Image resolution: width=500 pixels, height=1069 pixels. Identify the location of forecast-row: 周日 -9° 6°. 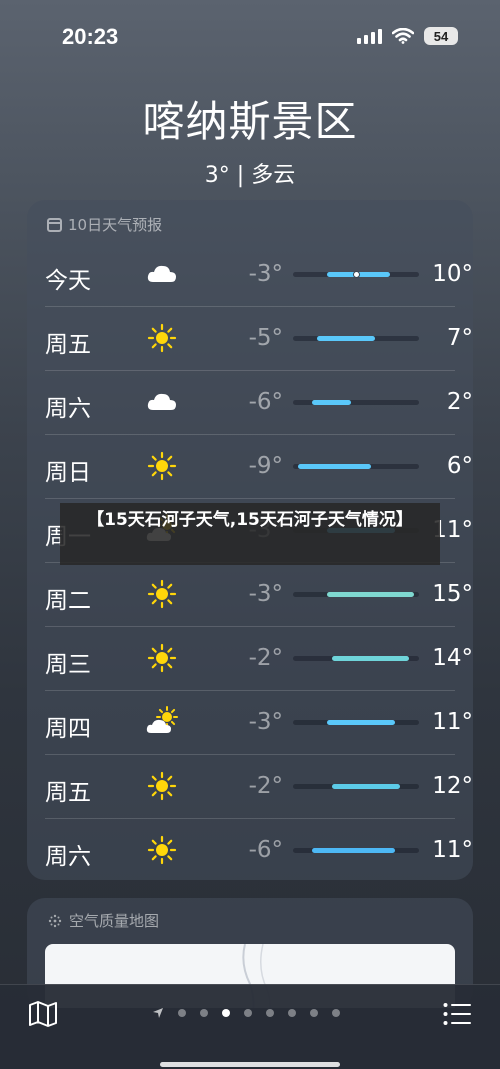
(259, 466).